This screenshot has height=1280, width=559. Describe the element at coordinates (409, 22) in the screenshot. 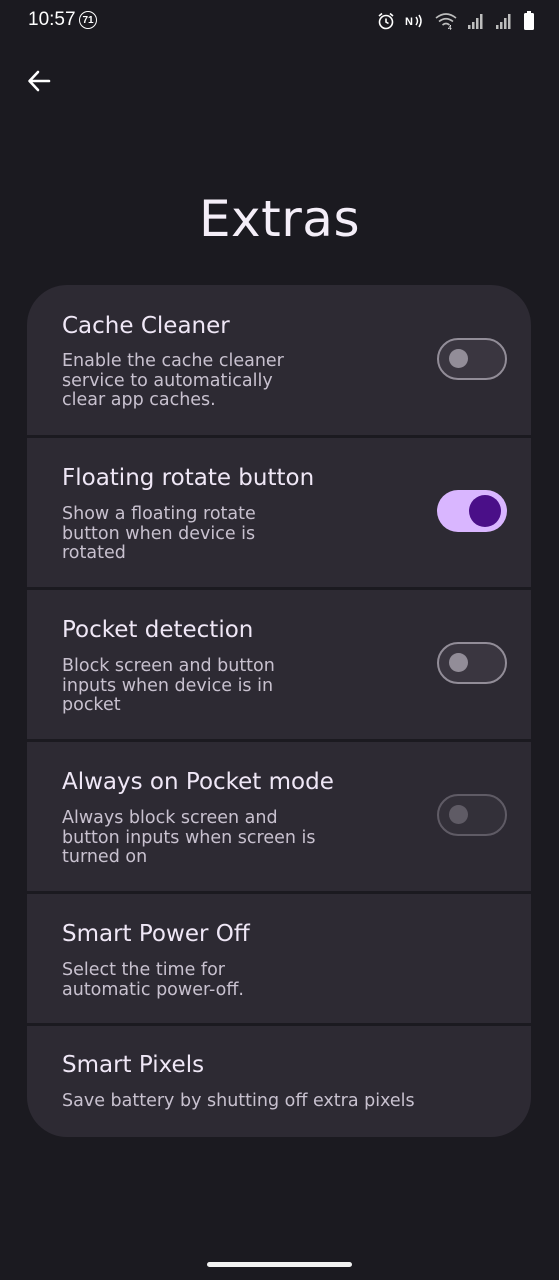

I see `svg-text: N` at that location.